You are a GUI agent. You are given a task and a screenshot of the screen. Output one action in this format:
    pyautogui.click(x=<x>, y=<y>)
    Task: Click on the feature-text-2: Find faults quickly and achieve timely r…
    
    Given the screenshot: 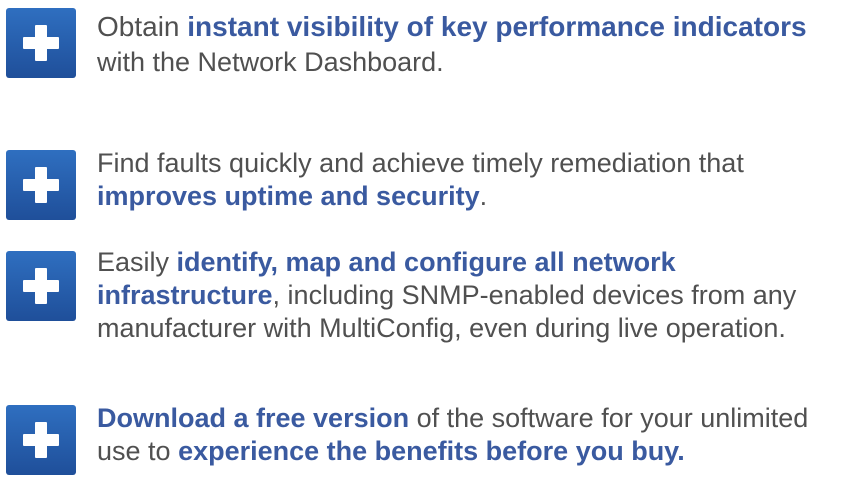 What is the action you would take?
    pyautogui.click(x=420, y=179)
    